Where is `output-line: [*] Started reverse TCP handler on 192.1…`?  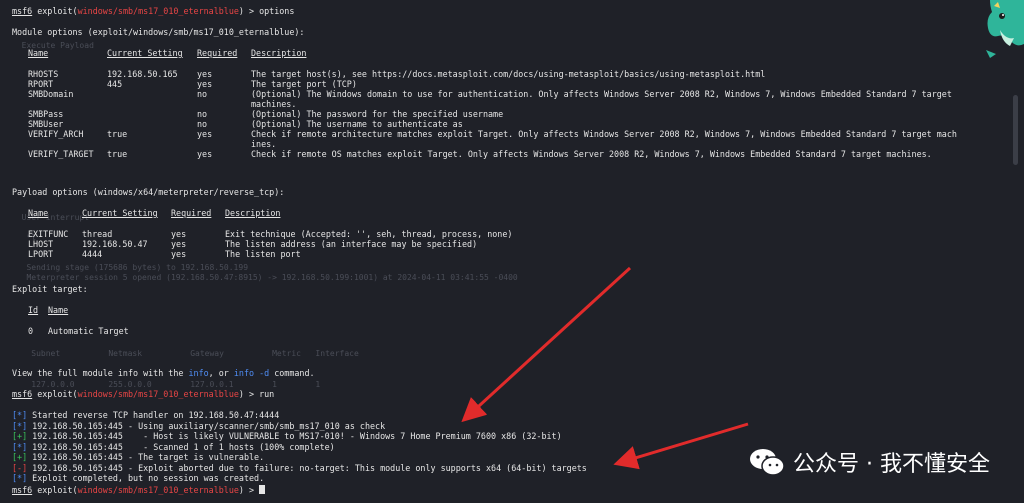
output-line: [*] Started reverse TCP handler on 192.1… is located at coordinates (145, 415).